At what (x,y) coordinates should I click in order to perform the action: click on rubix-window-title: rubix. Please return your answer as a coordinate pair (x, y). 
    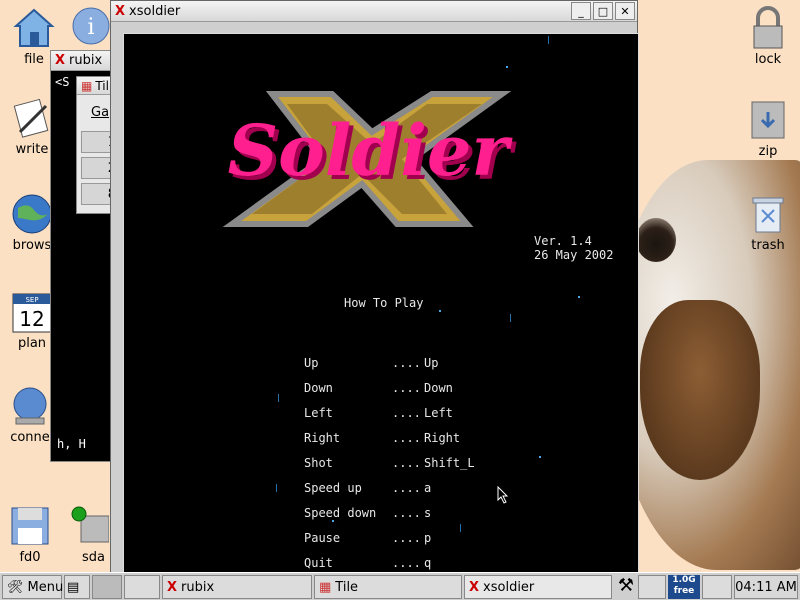
    Looking at the image, I should click on (86, 60).